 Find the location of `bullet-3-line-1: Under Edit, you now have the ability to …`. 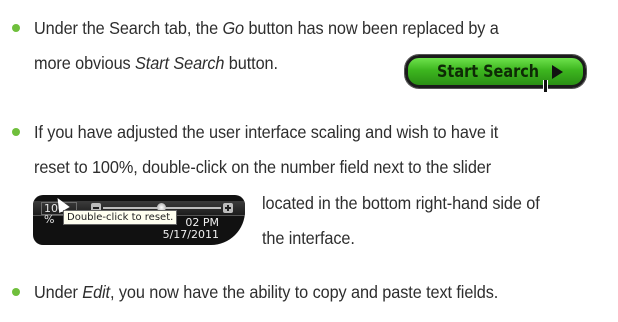

bullet-3-line-1: Under Edit, you now have the ability to … is located at coordinates (266, 292).